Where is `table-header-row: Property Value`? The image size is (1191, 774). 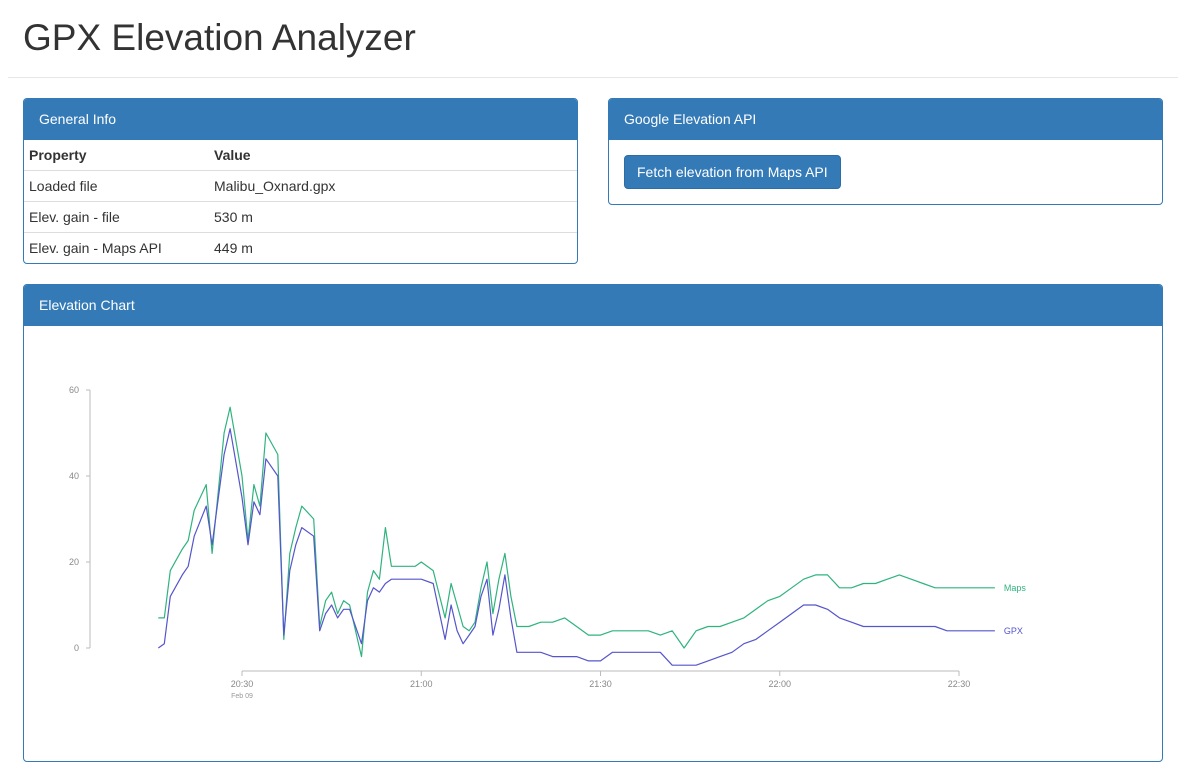 table-header-row: Property Value is located at coordinates (300, 155).